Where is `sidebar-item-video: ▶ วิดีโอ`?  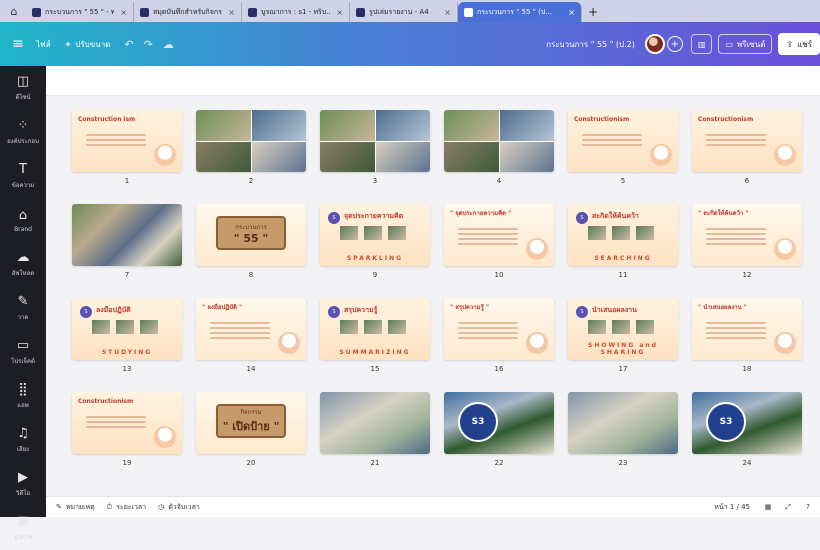
sidebar-item-video: ▶ วิดีโอ is located at coordinates (23, 484).